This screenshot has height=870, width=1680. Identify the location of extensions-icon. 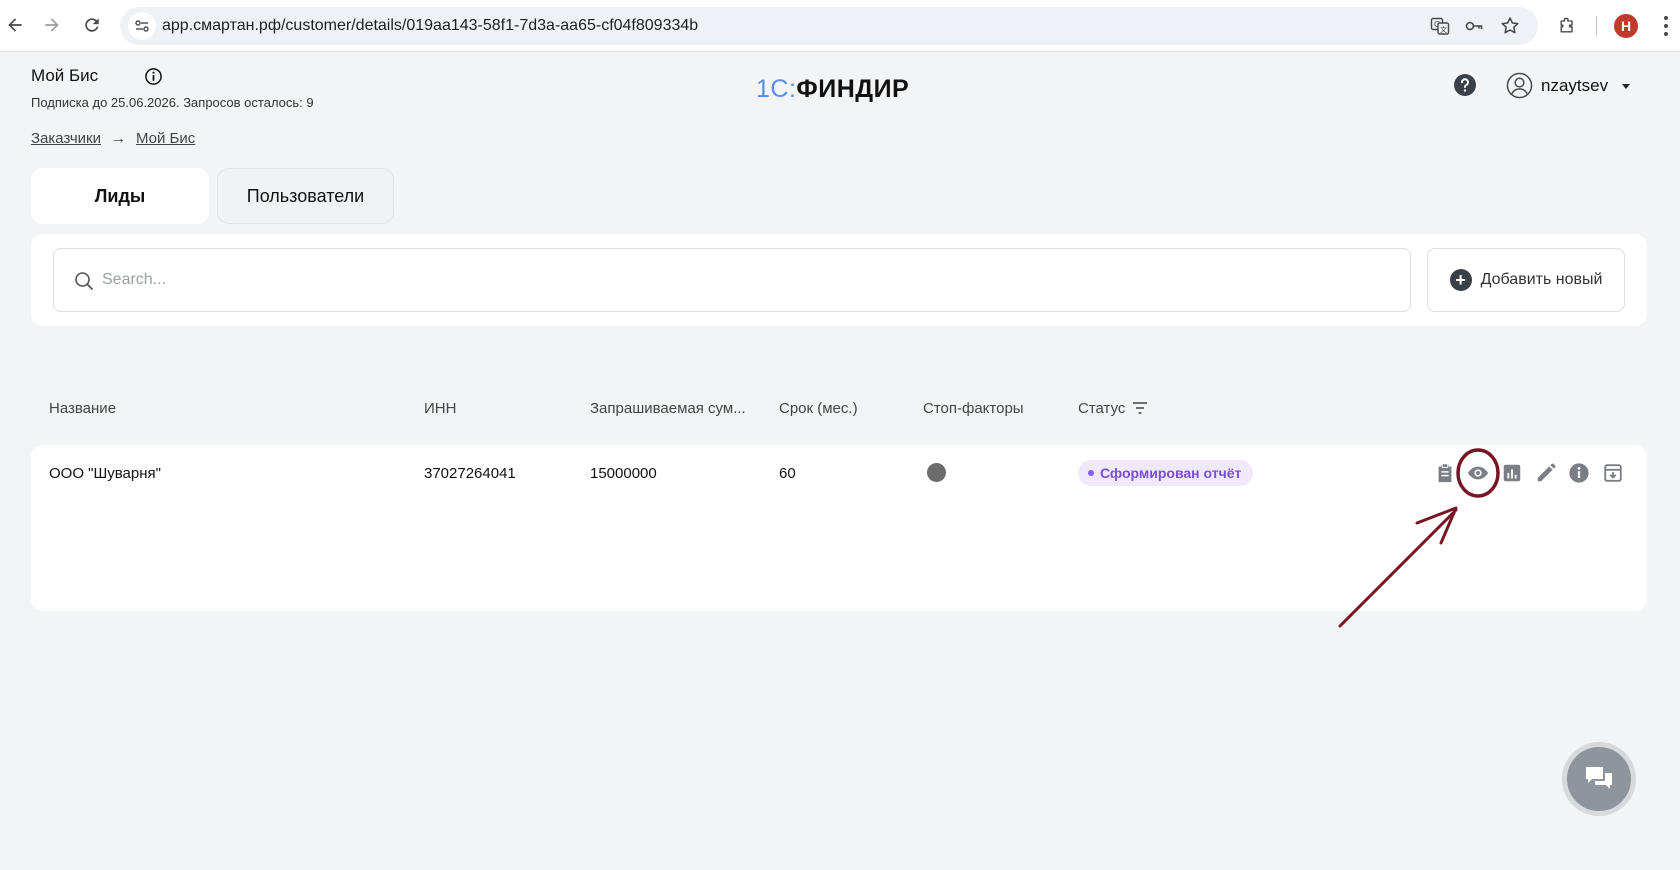
(1567, 26).